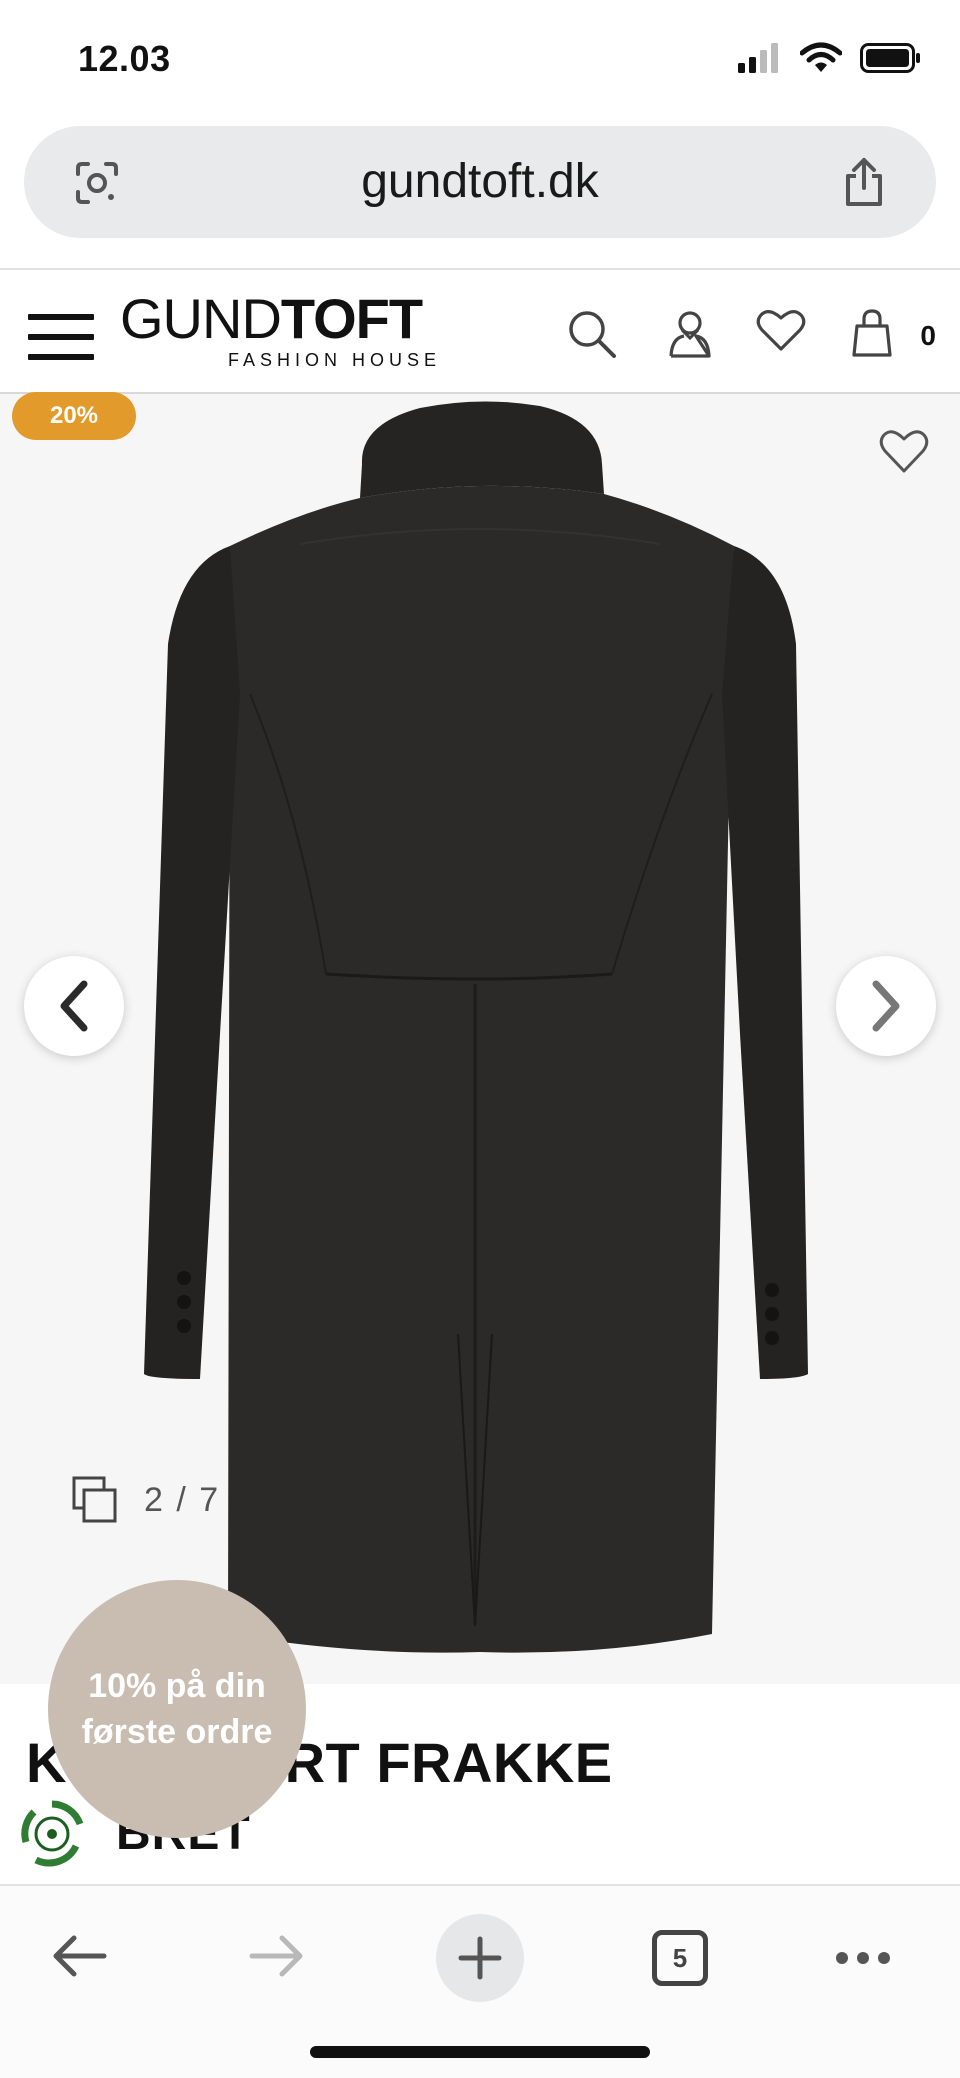 This screenshot has width=960, height=2078. Describe the element at coordinates (177, 1732) in the screenshot. I see `promo-line-2: første ordre` at that location.